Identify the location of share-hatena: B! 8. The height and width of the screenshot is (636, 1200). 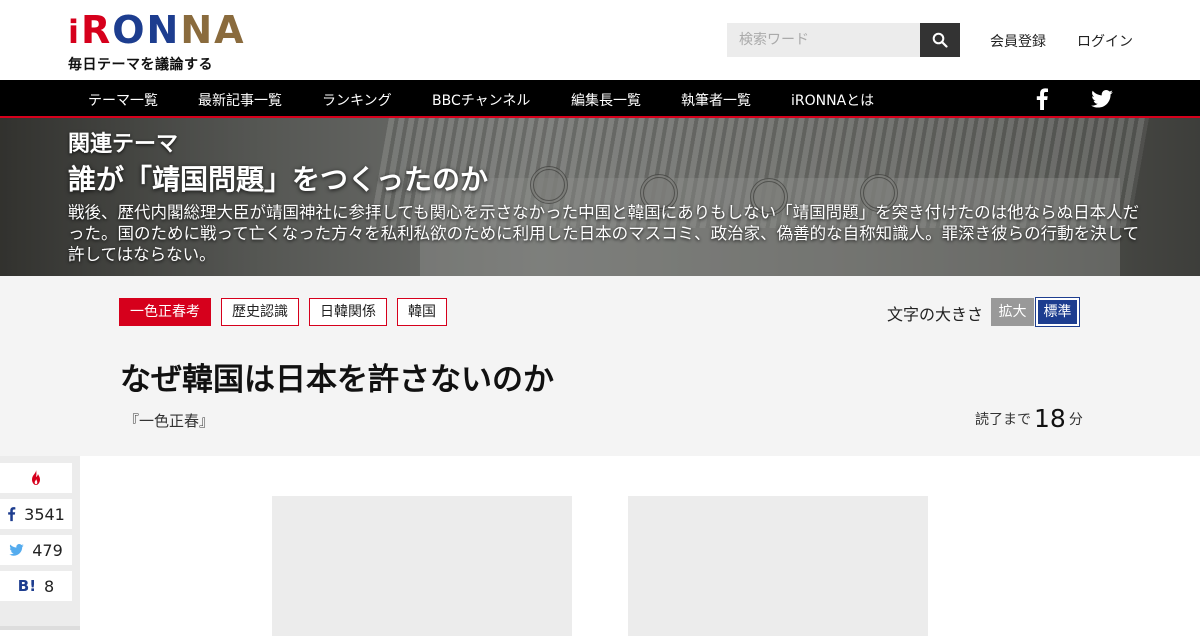
(36, 586).